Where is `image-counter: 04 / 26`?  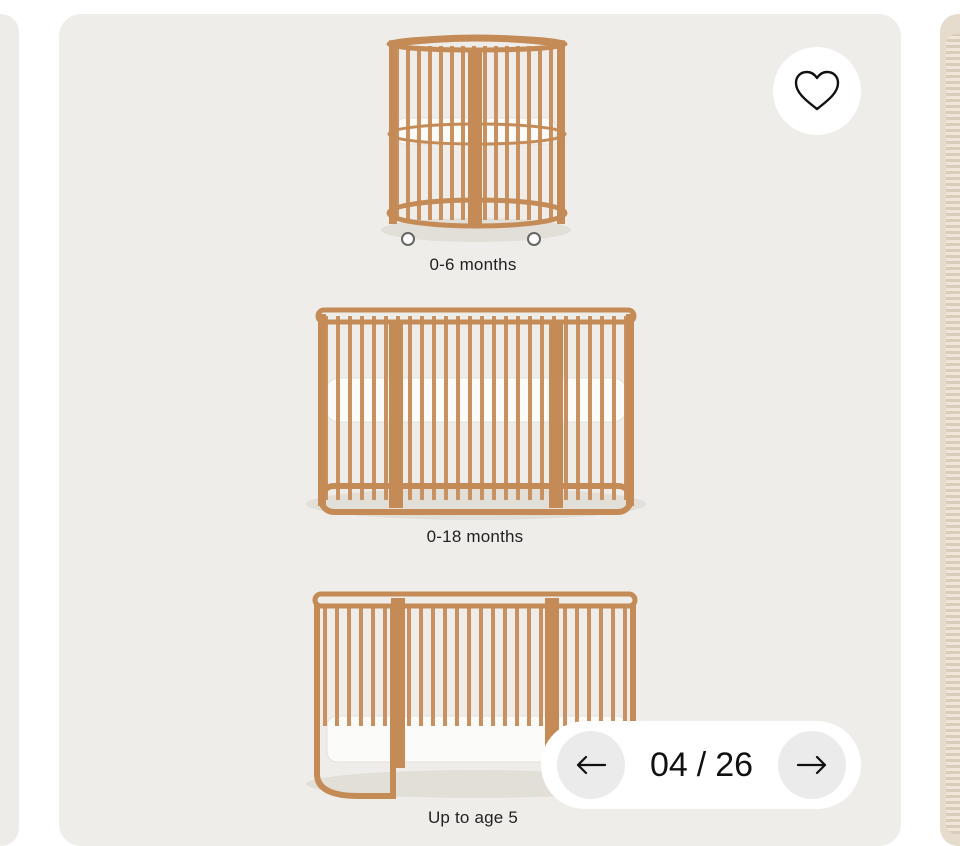
image-counter: 04 / 26 is located at coordinates (701, 765).